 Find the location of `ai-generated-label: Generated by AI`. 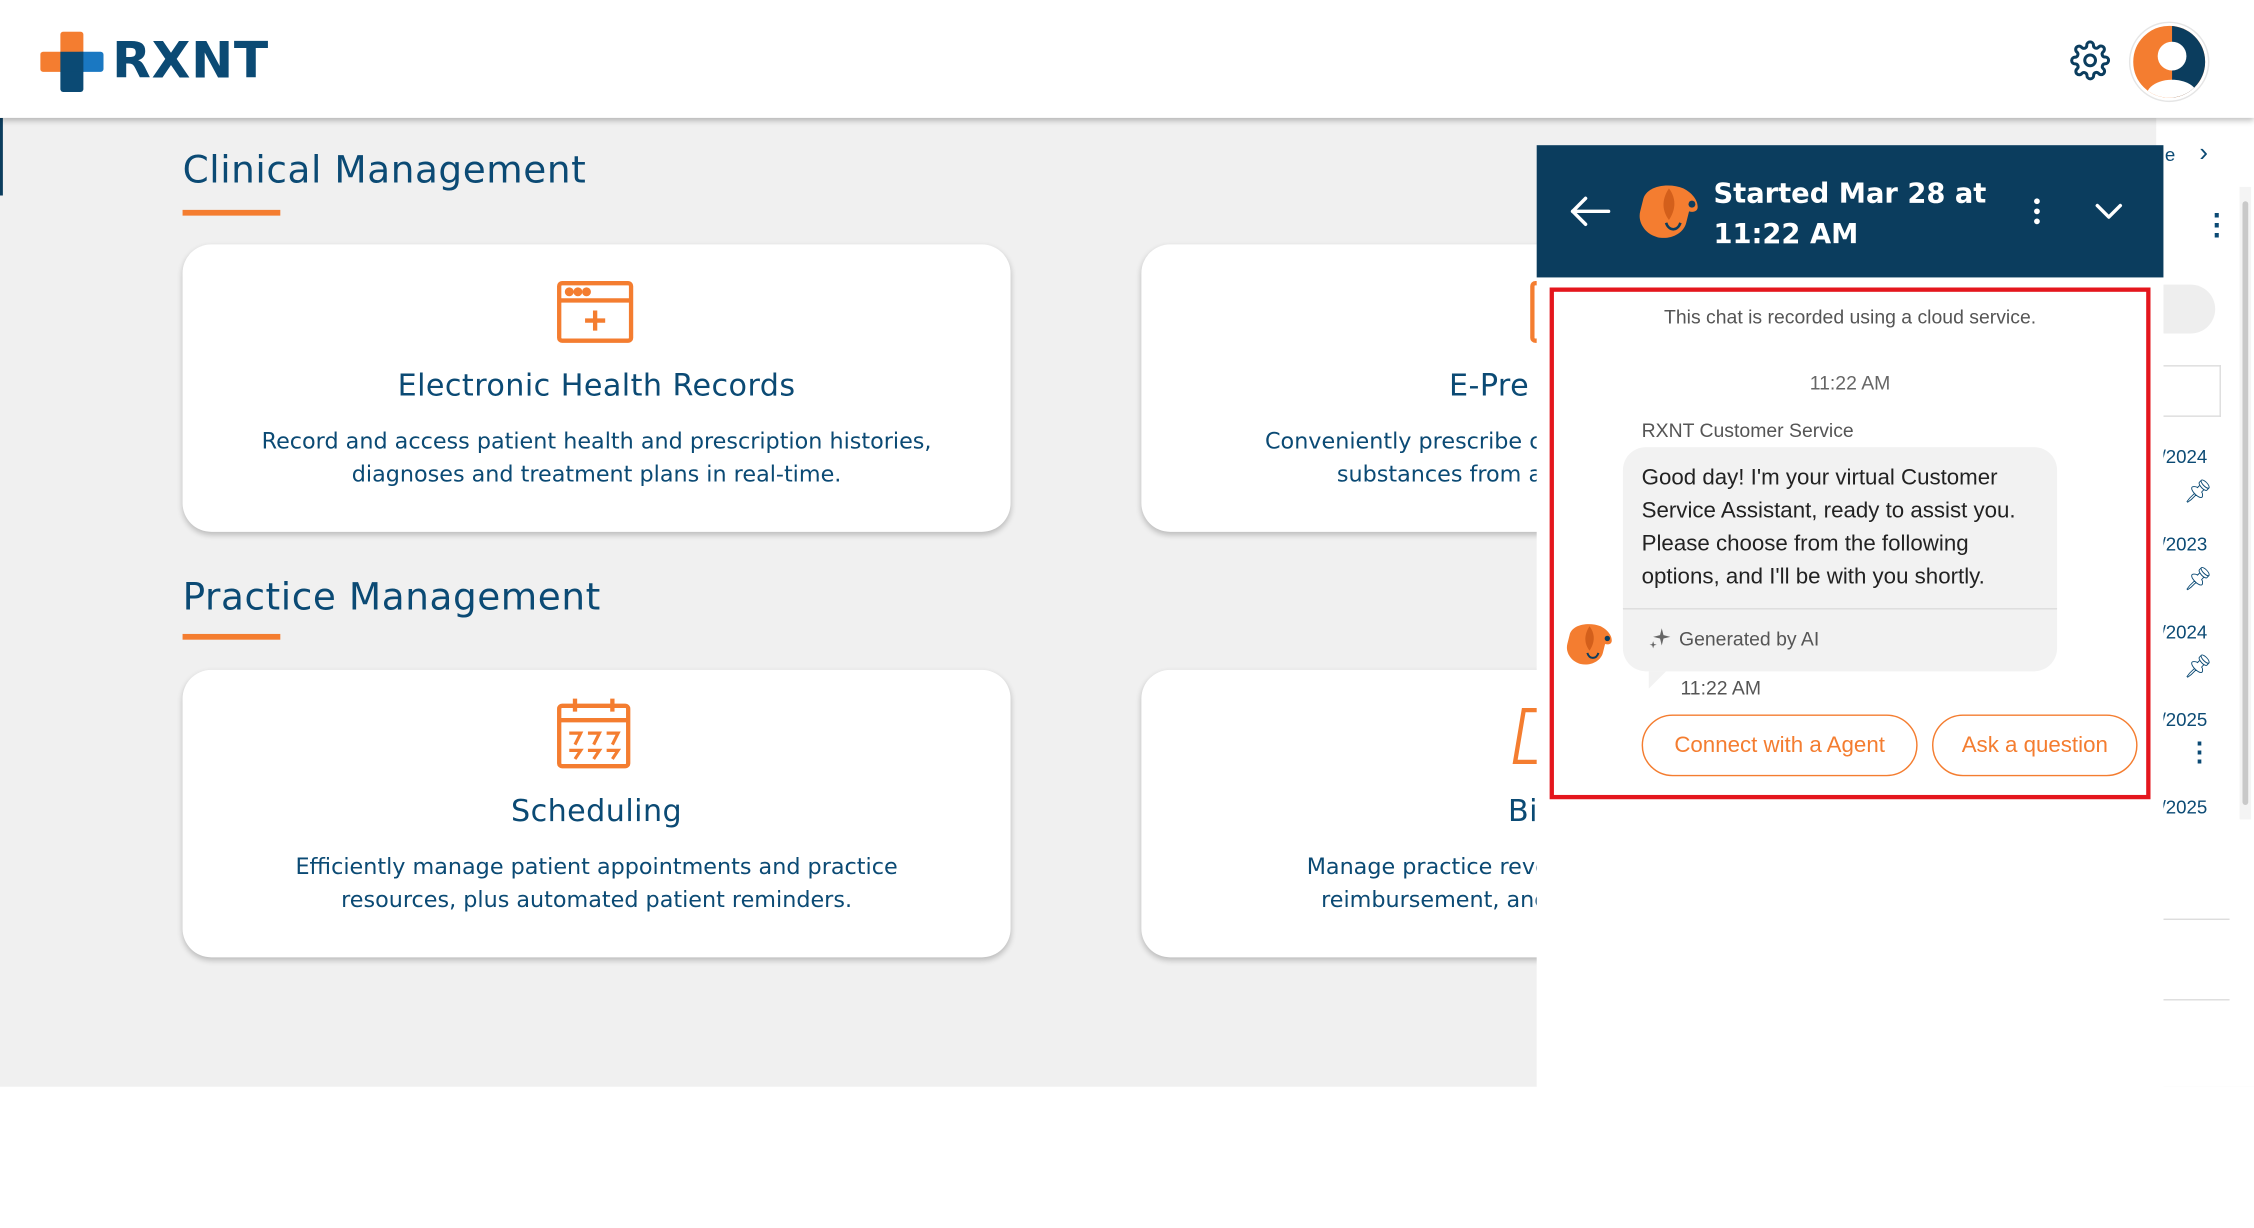

ai-generated-label: Generated by AI is located at coordinates (1749, 638).